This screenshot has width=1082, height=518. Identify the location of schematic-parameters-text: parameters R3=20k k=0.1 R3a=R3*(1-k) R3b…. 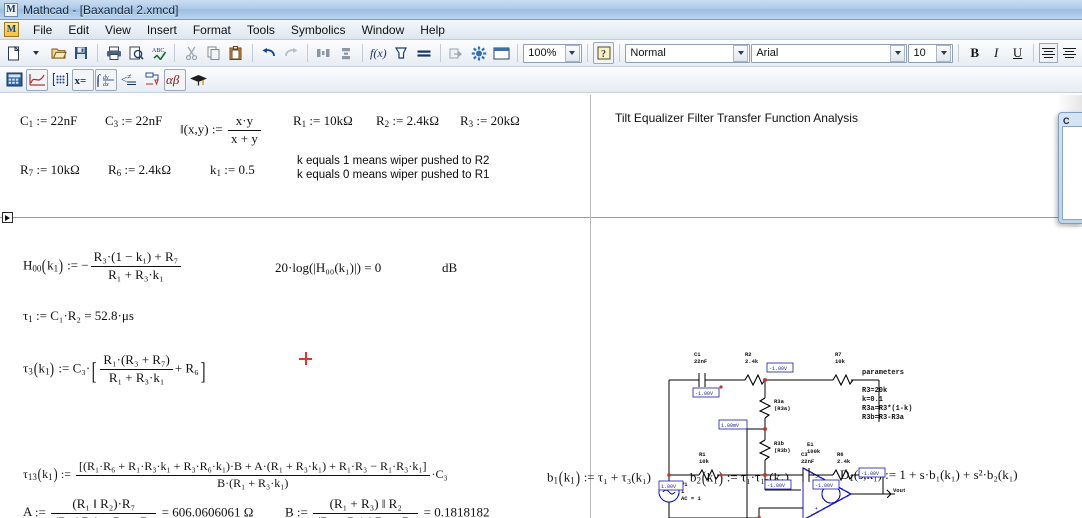
(887, 395).